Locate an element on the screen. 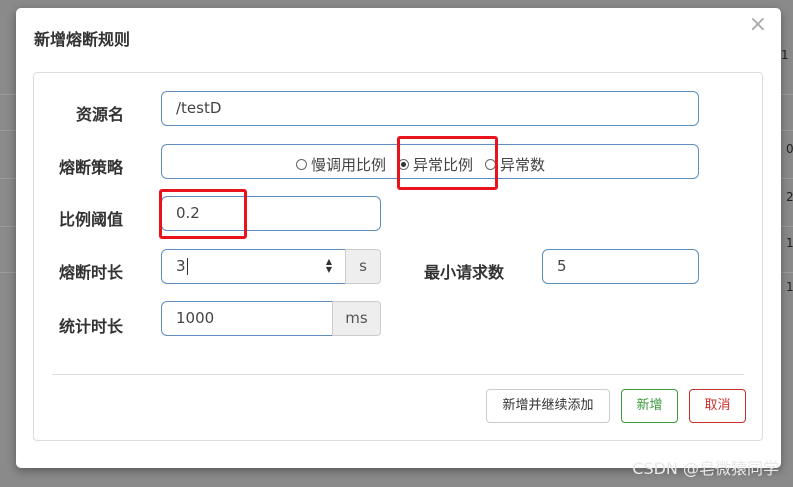  stat-duration-input: 1000 is located at coordinates (247, 318).